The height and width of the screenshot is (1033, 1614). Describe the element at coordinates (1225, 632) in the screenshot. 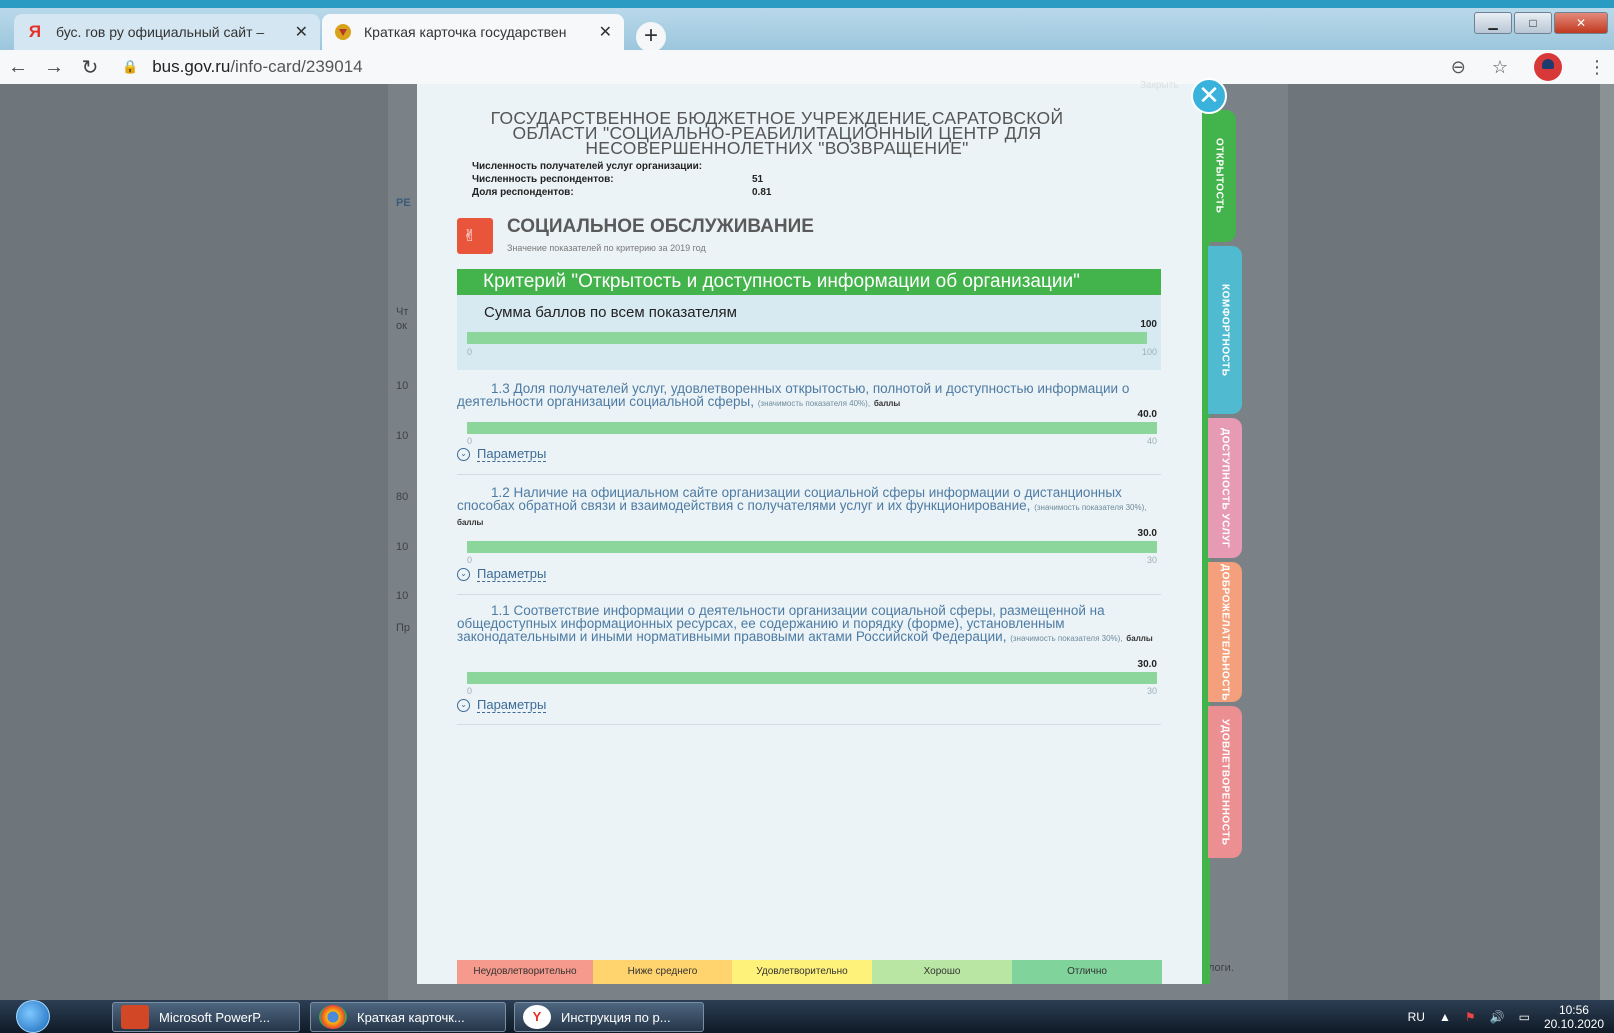

I see `side-tab-friendliness: ДОБРОЖЕЛАТЕЛЬНОСТЬ` at that location.